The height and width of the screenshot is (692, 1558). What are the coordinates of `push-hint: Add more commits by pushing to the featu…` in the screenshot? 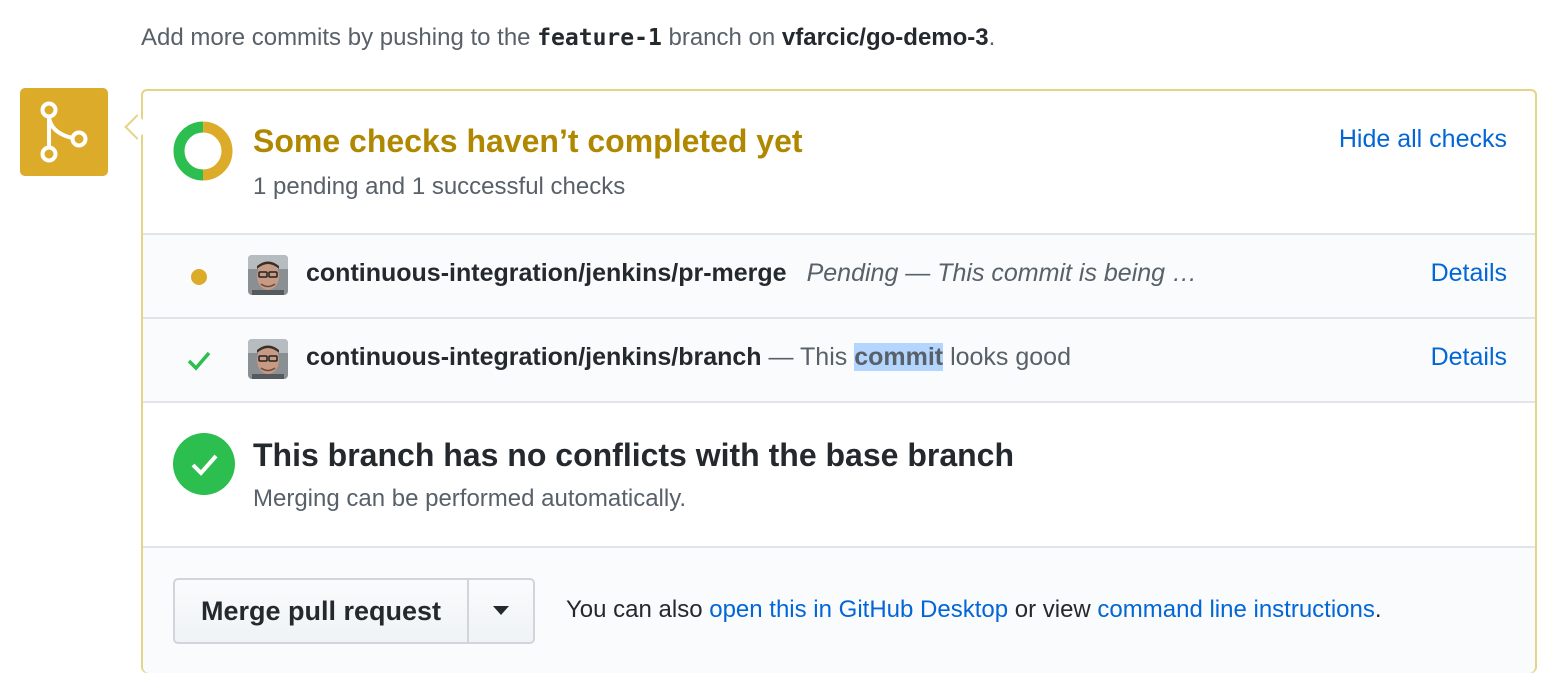 It's located at (568, 38).